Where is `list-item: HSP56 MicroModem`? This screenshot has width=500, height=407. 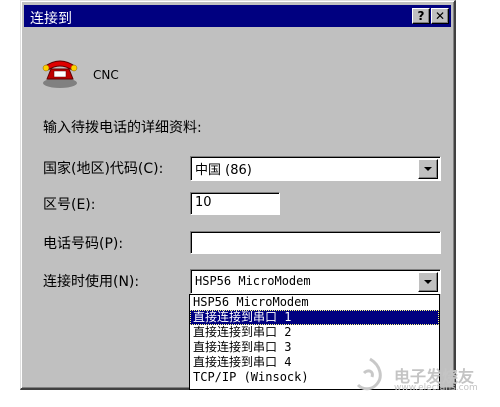 list-item: HSP56 MicroModem is located at coordinates (314, 302).